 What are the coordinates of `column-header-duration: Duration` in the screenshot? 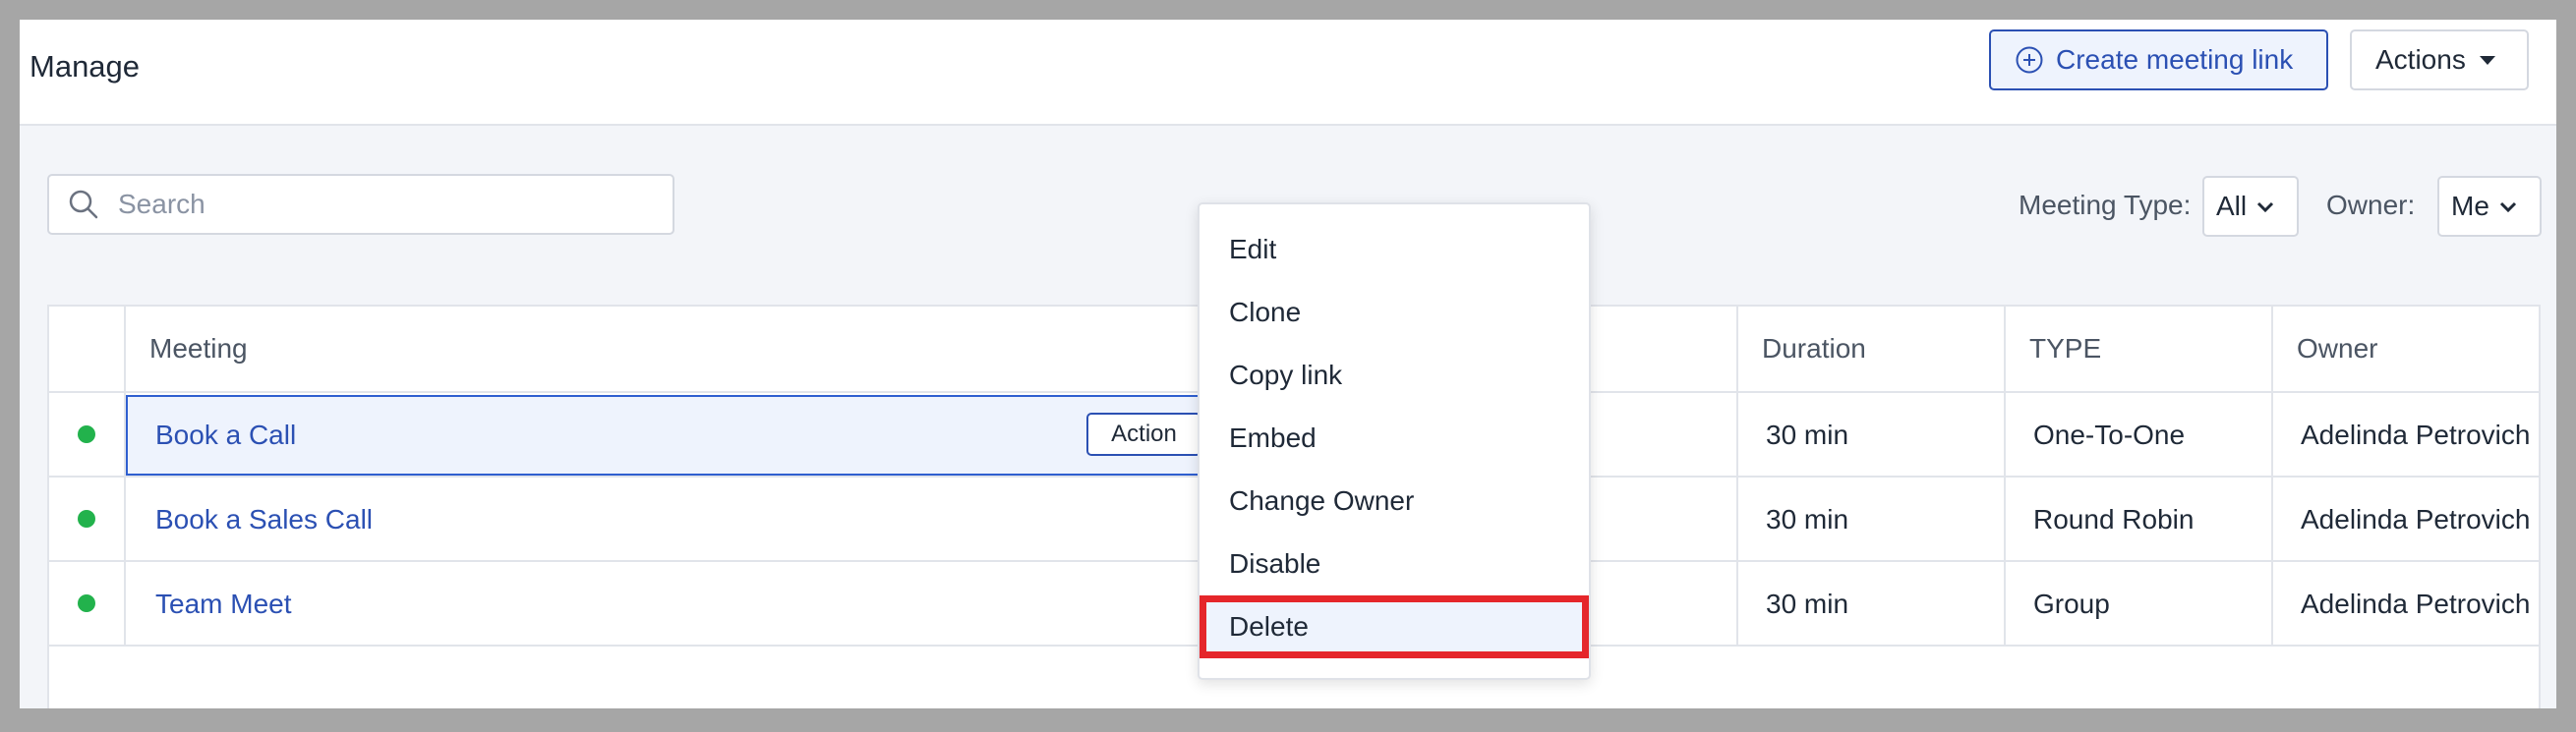 It's located at (1872, 349).